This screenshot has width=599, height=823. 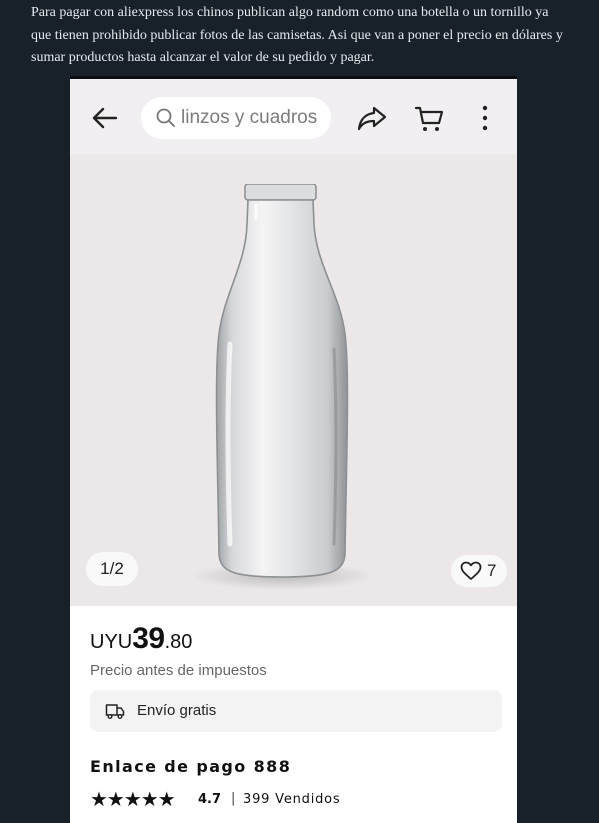 I want to click on star-rating-icon: ★★★★★, so click(x=133, y=799).